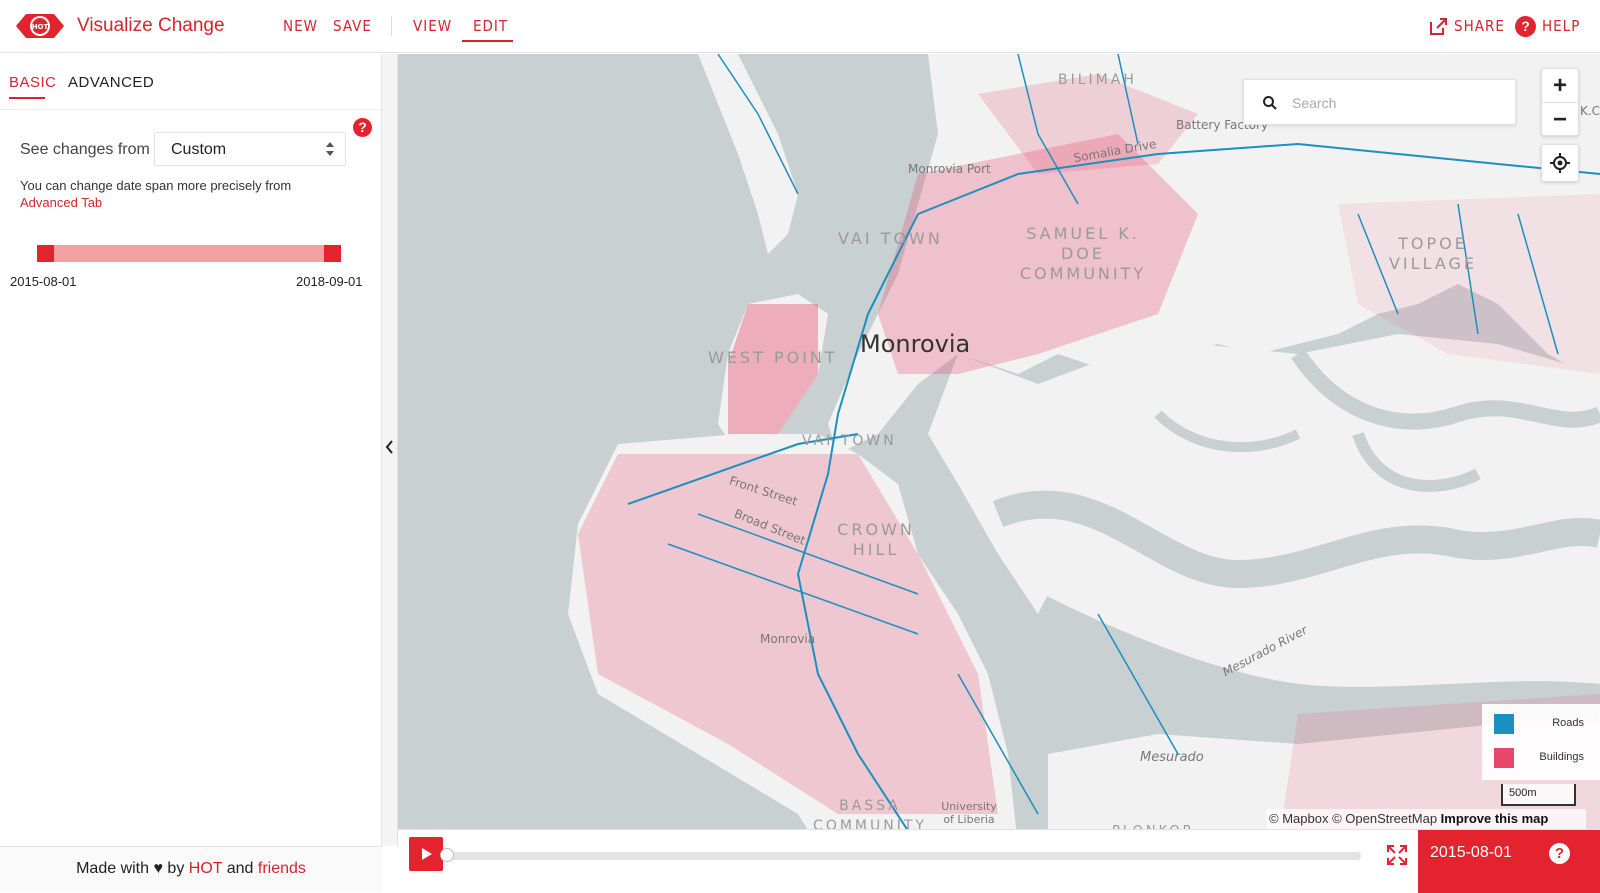 The height and width of the screenshot is (893, 1600). Describe the element at coordinates (1504, 758) in the screenshot. I see `legend-buildings-swatch` at that location.